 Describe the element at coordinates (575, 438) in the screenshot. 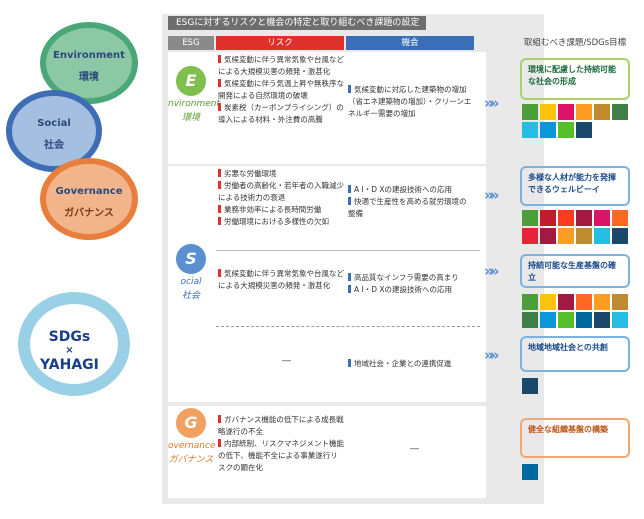

I see `governance-goal: 健全な組織基盤の構築` at that location.